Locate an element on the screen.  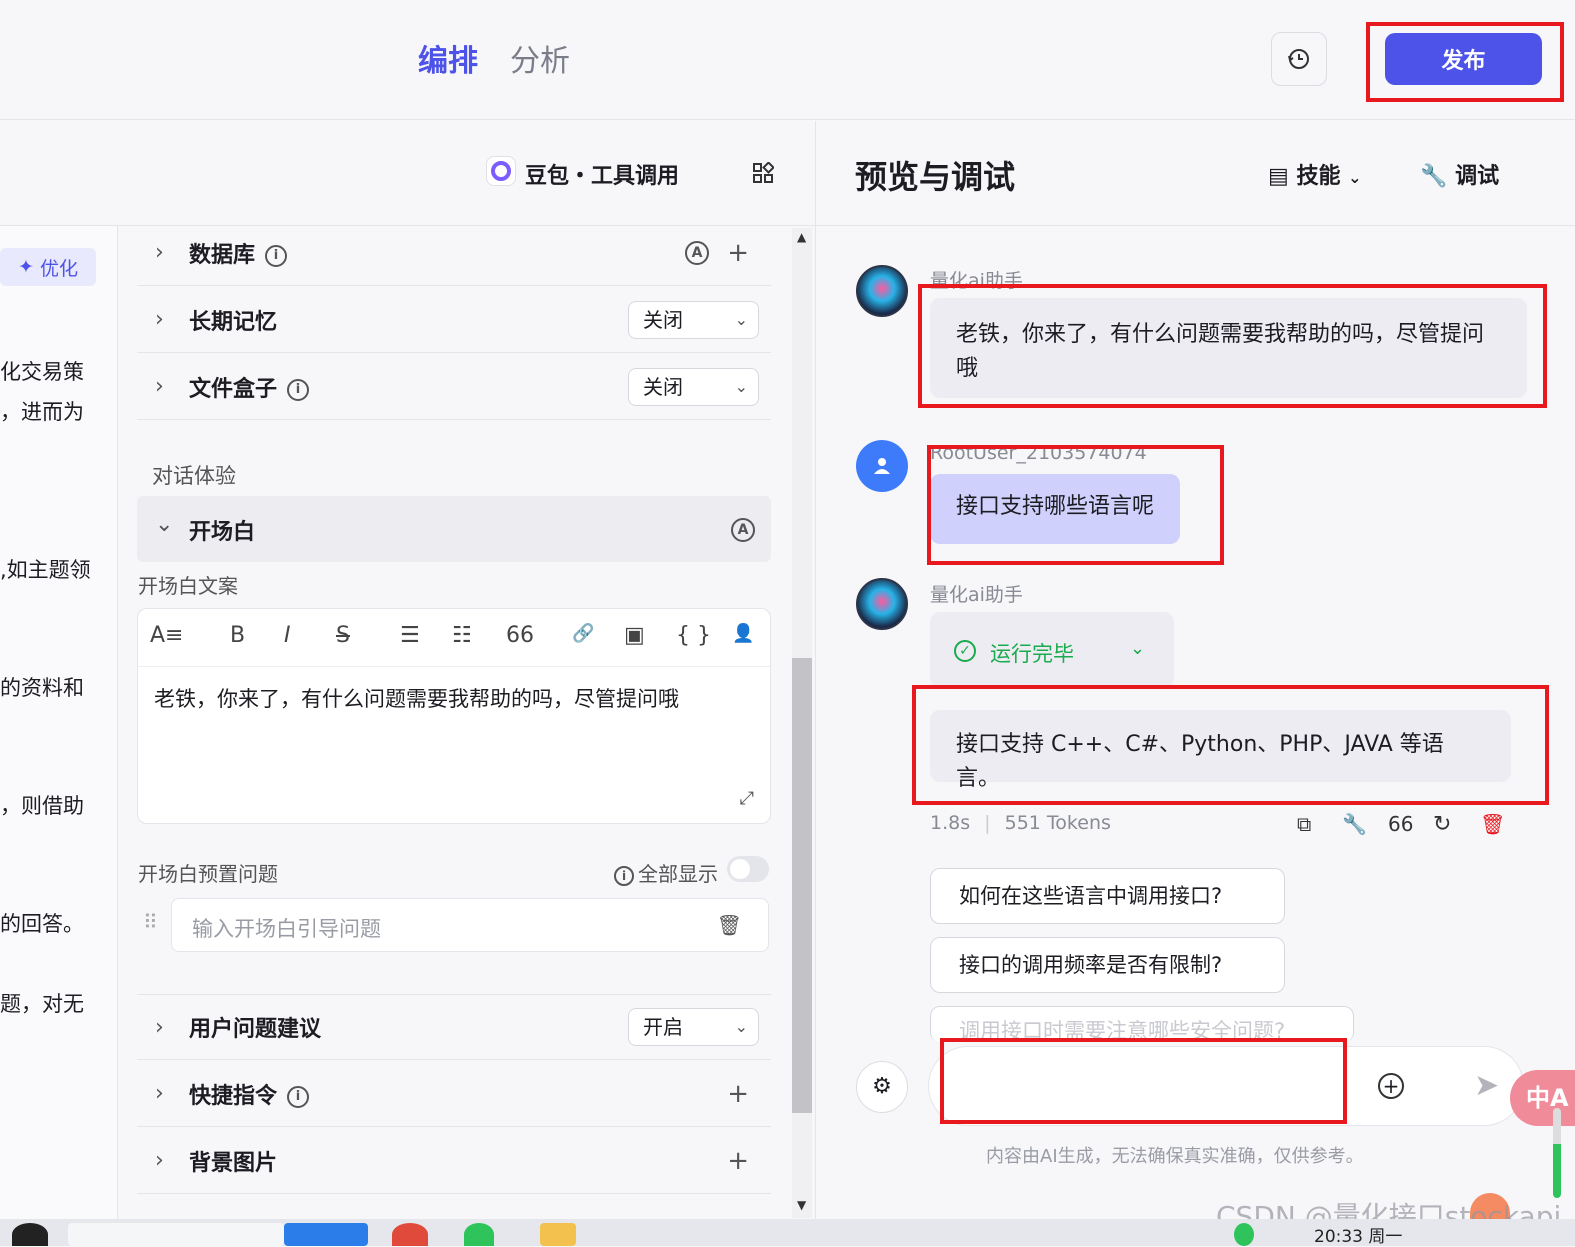
preset-question-input: 输入开场白引导问题 🗑 is located at coordinates (470, 925).